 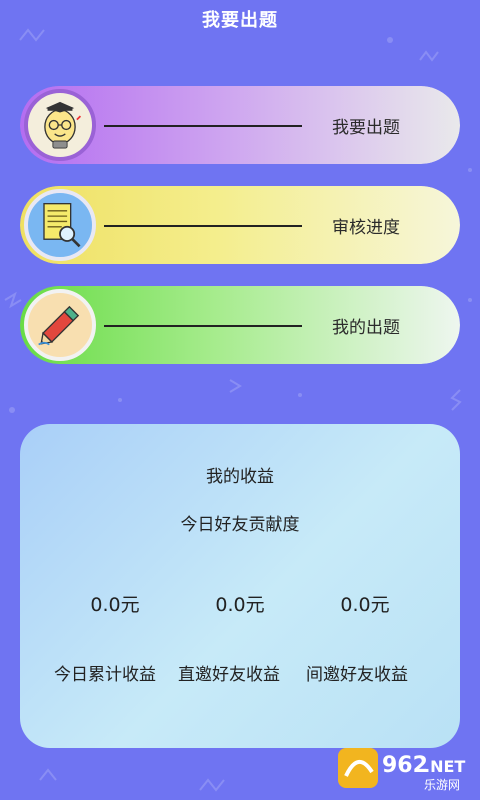 What do you see at coordinates (405, 765) in the screenshot?
I see `watermark-brand: 962` at bounding box center [405, 765].